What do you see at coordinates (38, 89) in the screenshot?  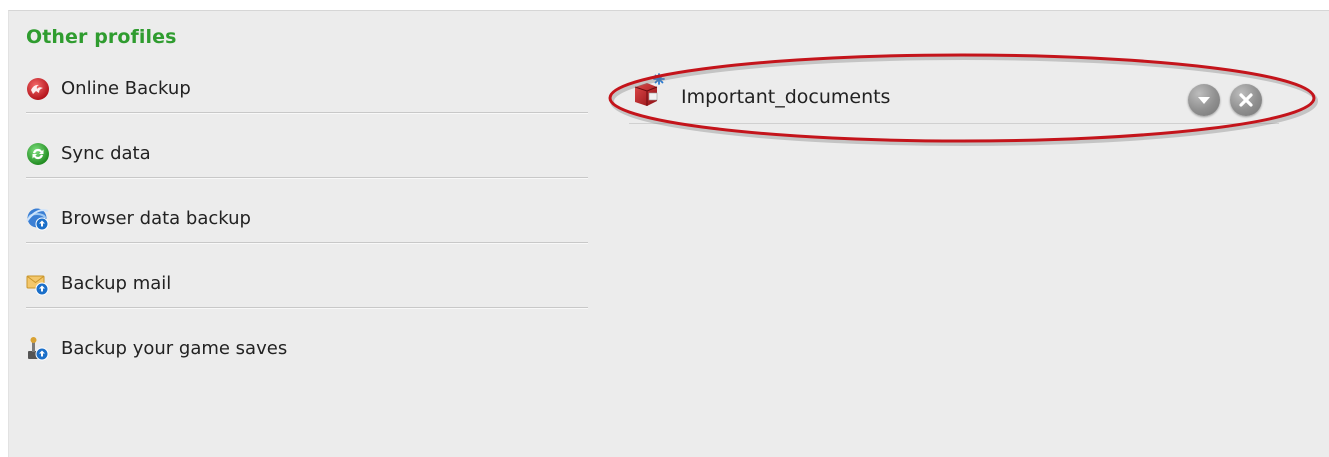 I see `online-backup-icon` at bounding box center [38, 89].